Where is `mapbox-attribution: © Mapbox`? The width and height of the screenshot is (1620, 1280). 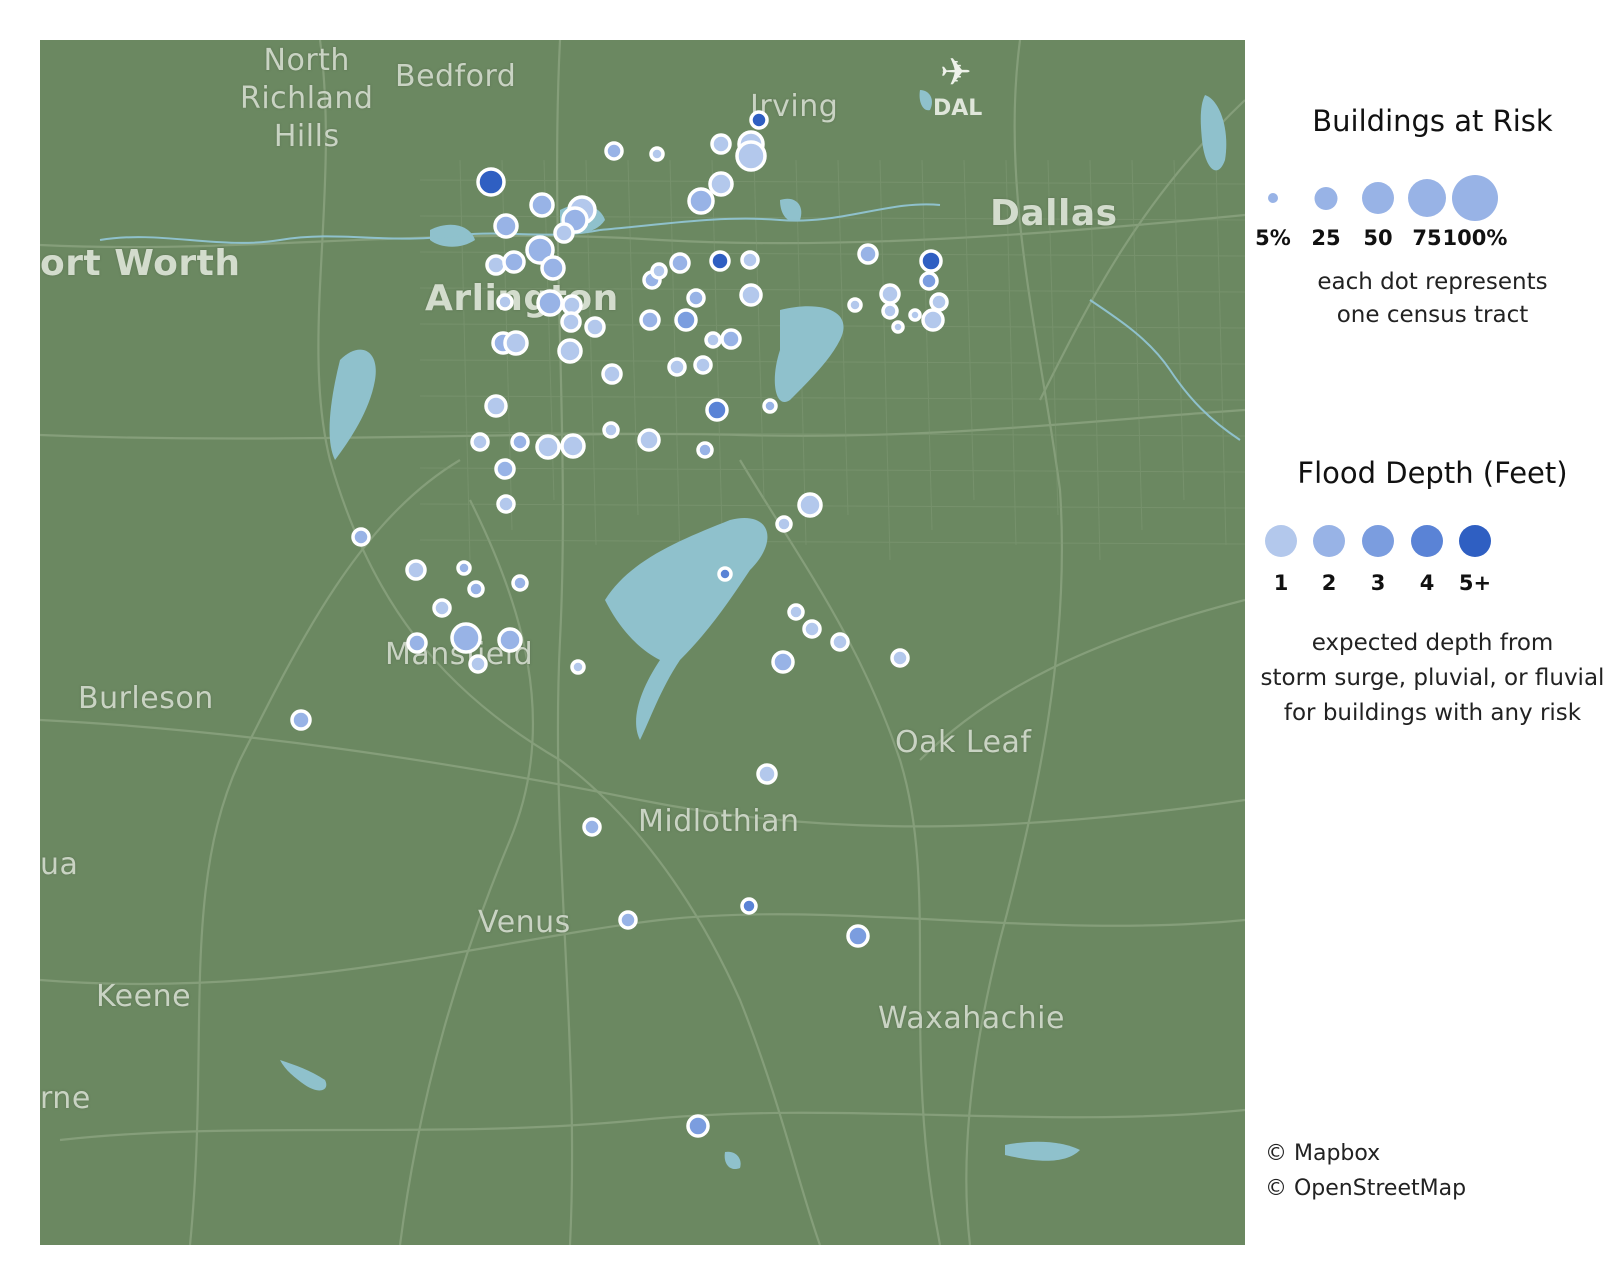
mapbox-attribution: © Mapbox is located at coordinates (1365, 1153).